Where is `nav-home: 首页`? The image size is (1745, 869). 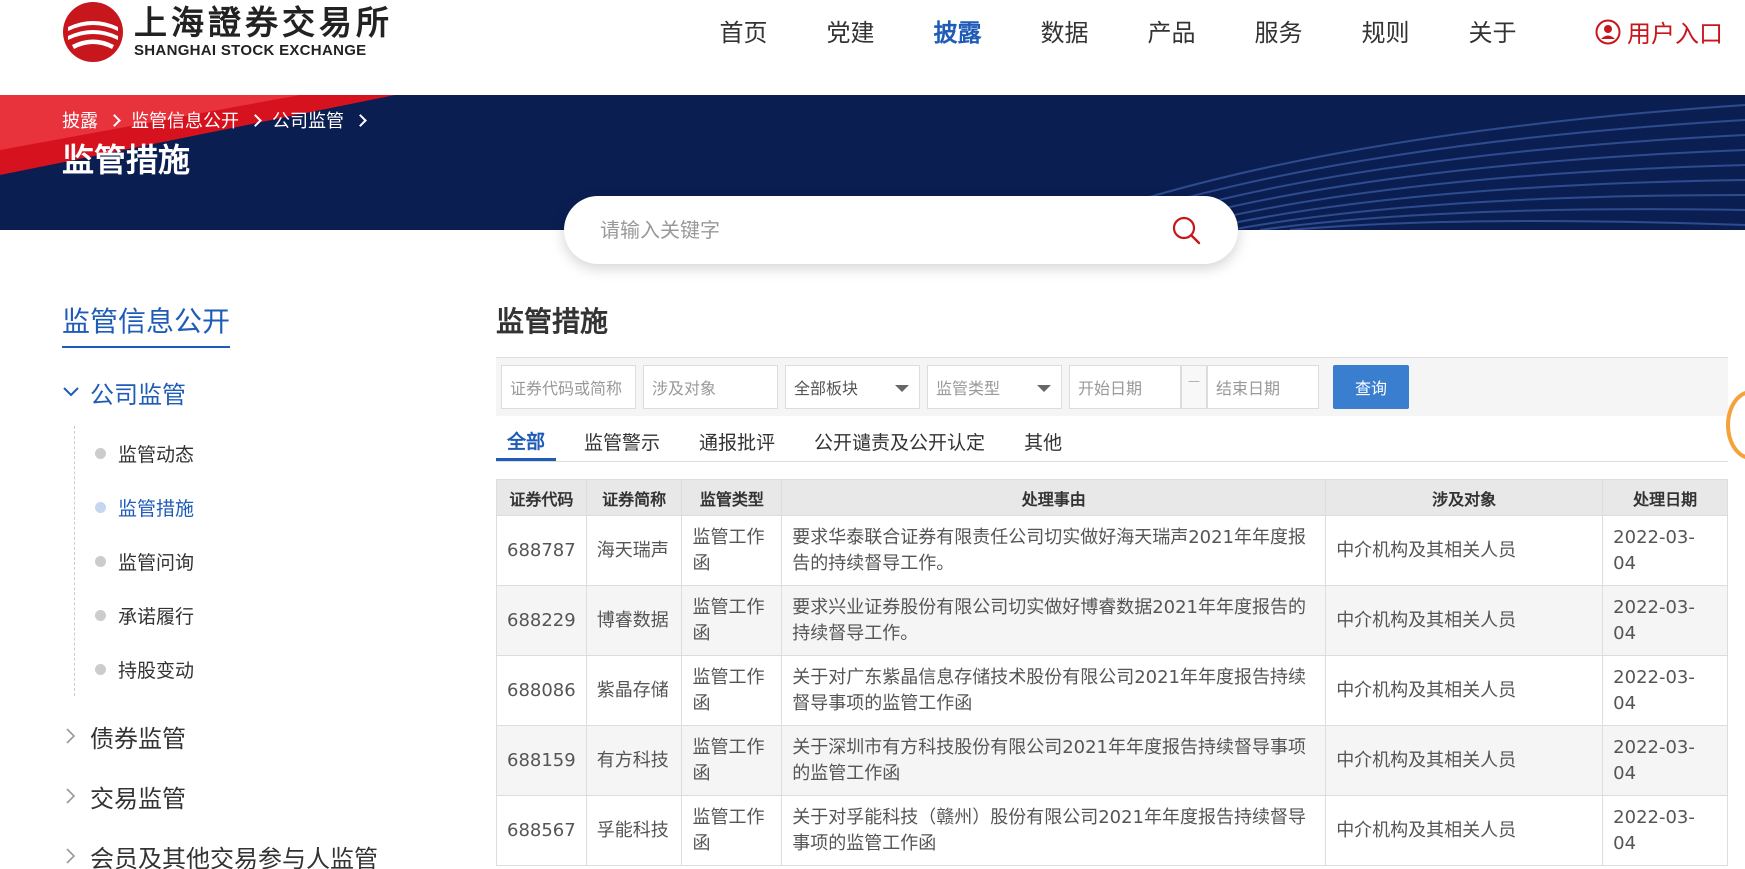
nav-home: 首页 is located at coordinates (743, 30).